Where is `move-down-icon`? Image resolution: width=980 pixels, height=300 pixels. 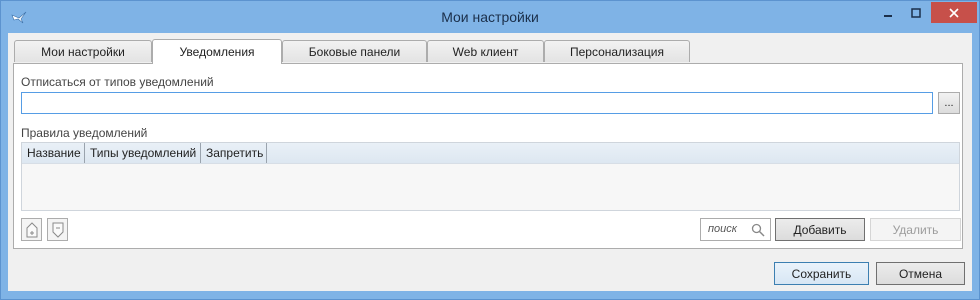
move-down-icon is located at coordinates (57, 230).